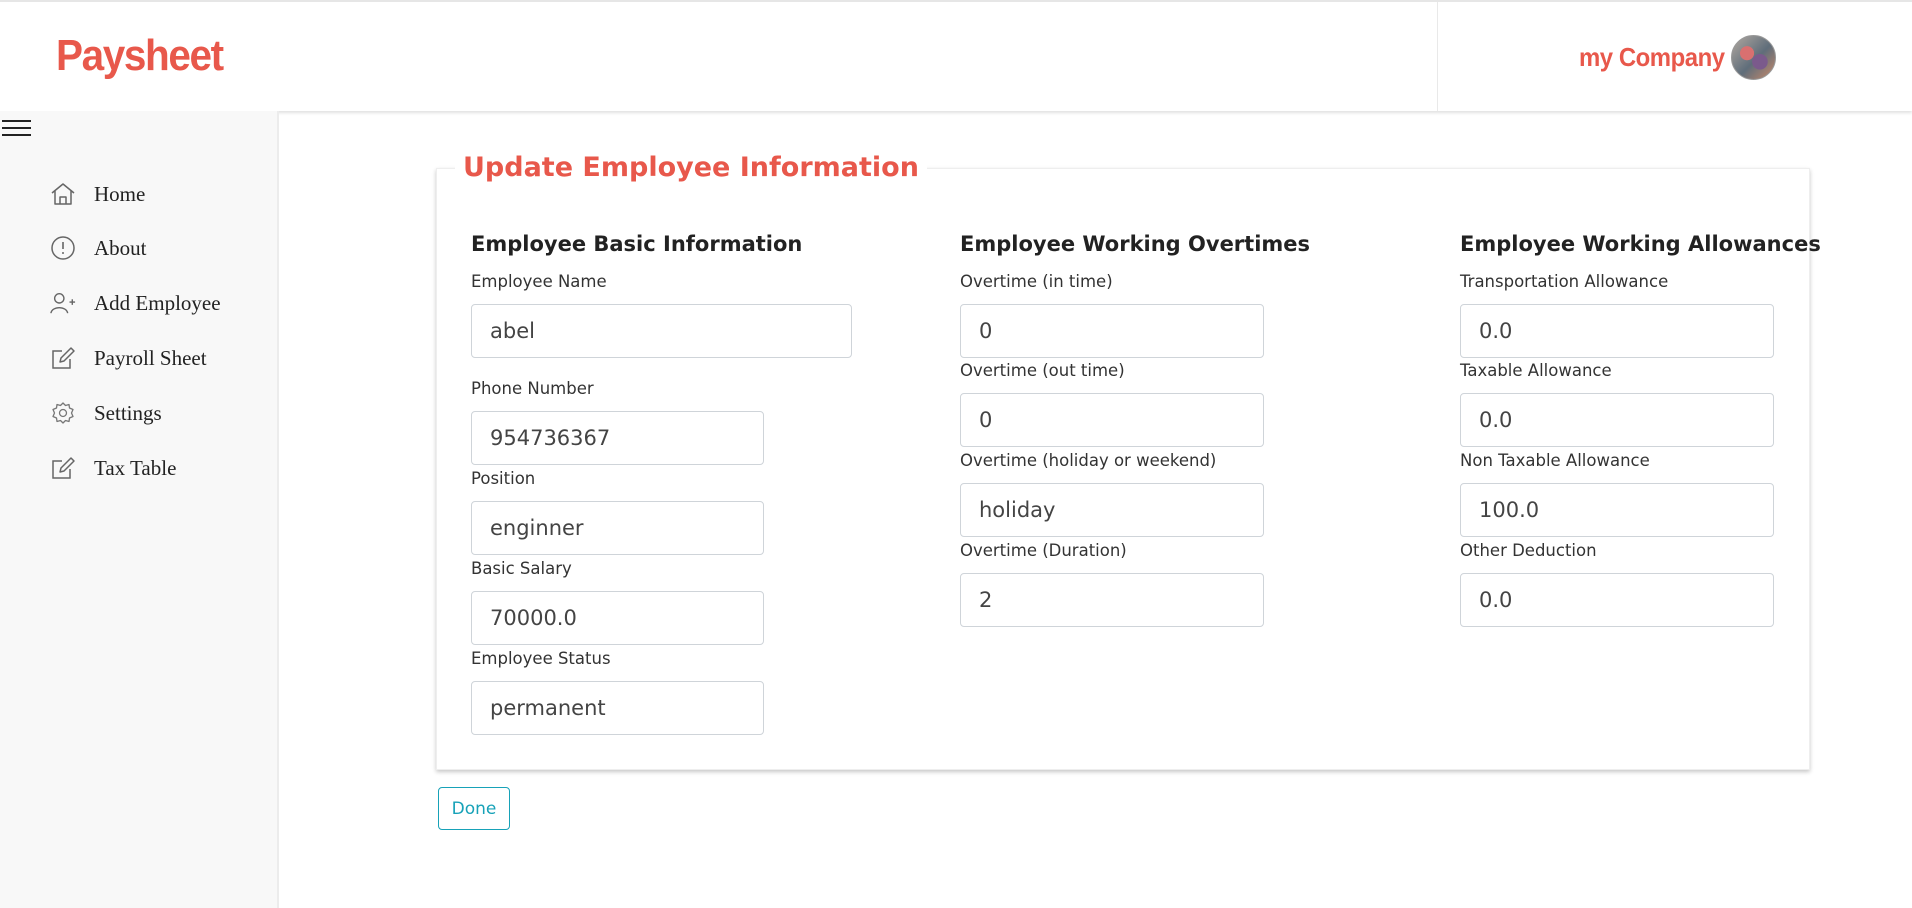 This screenshot has height=908, width=1912. I want to click on basic-salary-label: Basic Salary, so click(521, 568).